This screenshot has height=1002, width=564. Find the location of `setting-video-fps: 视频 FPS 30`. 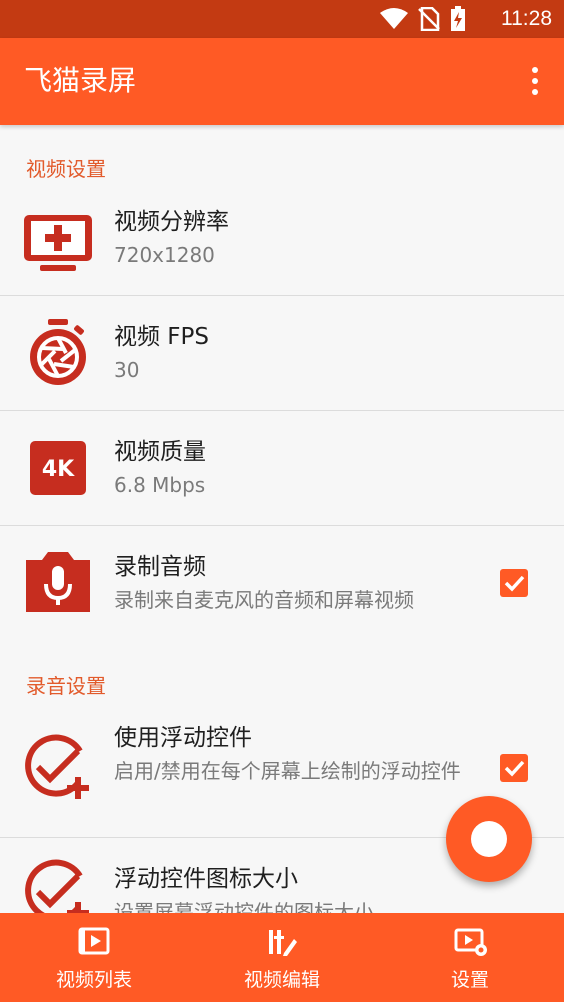

setting-video-fps: 视频 FPS 30 is located at coordinates (282, 353).